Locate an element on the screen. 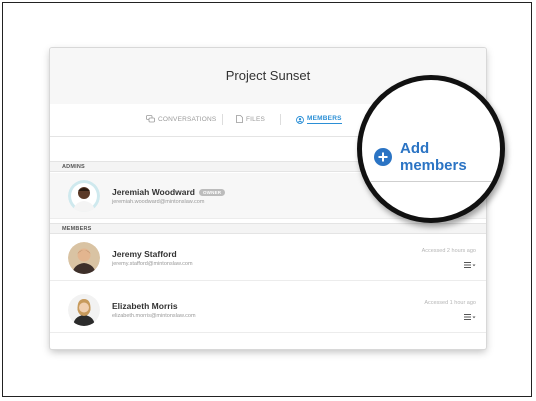  tab-members: MEMBERS is located at coordinates (319, 119).